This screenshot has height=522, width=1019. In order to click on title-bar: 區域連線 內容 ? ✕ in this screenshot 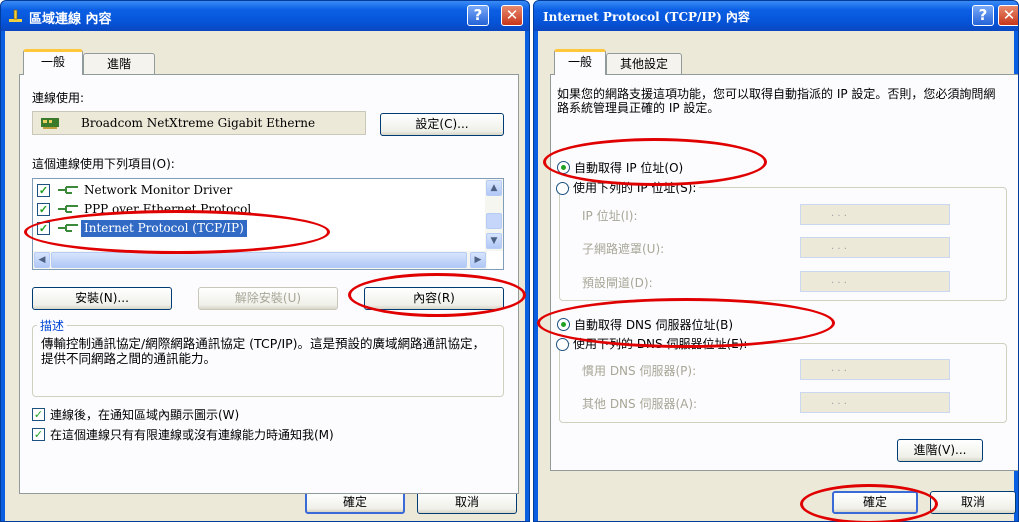, I will do `click(265, 16)`.